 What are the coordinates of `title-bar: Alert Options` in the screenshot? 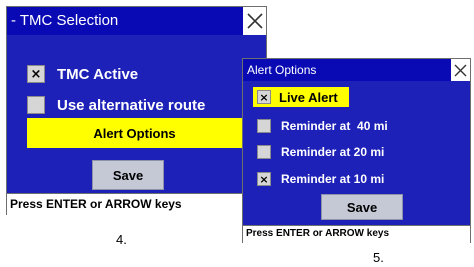 It's located at (356, 70).